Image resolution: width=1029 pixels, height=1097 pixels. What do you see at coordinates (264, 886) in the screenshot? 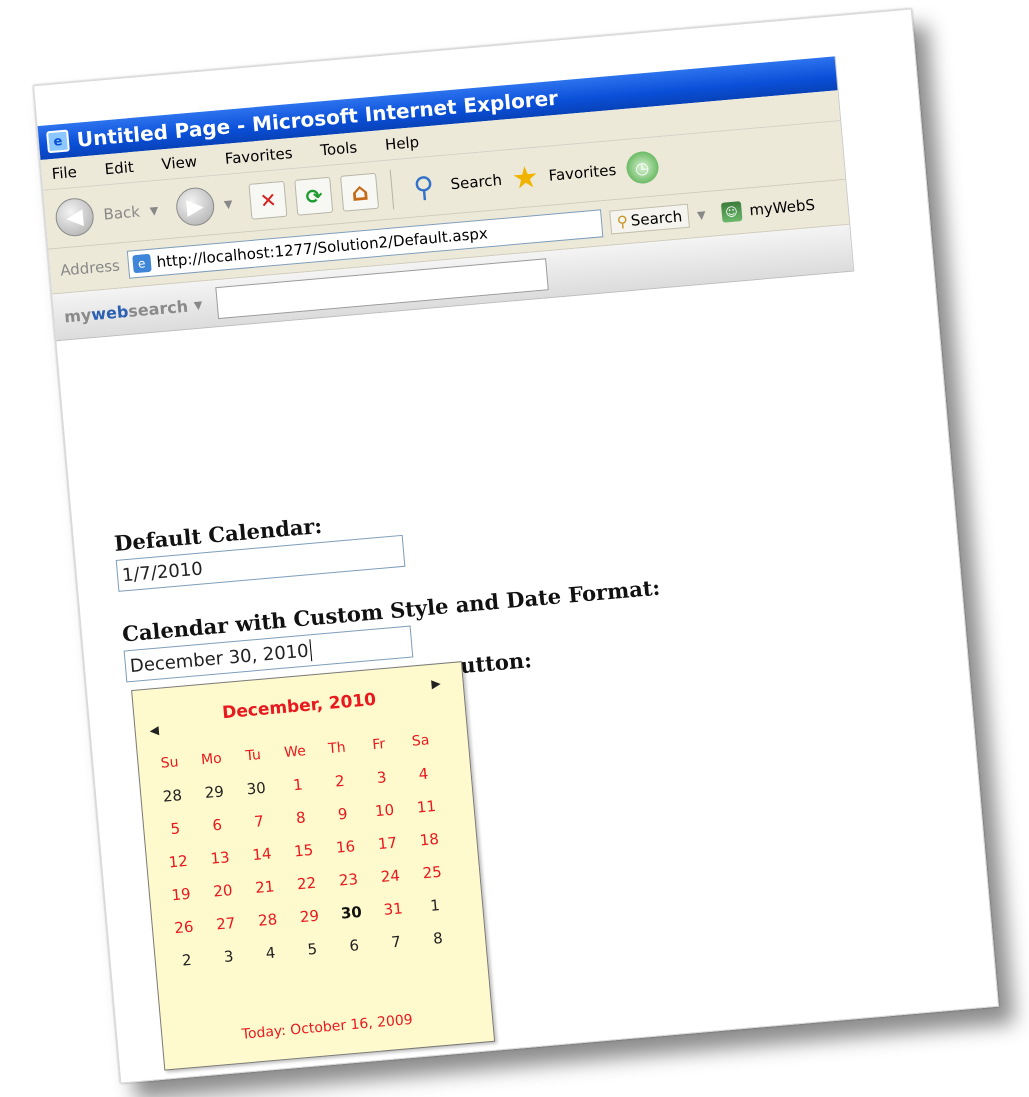
I see `calendar-day: 21` at bounding box center [264, 886].